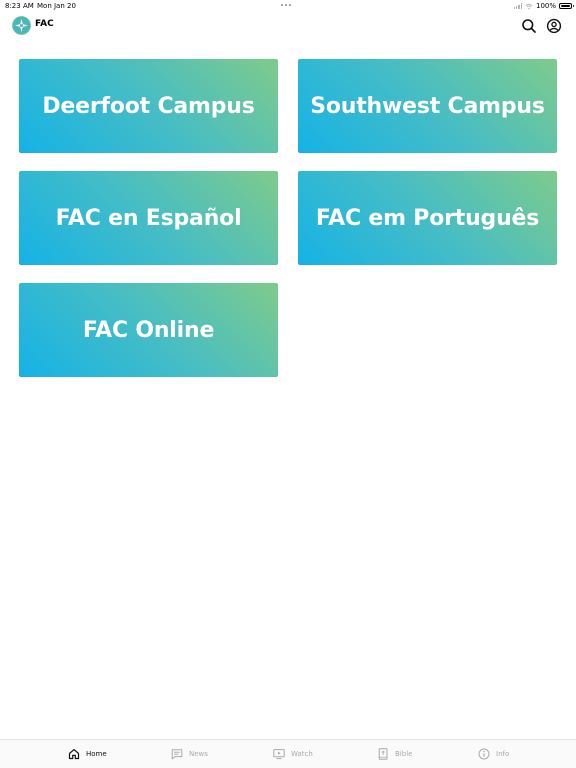 The image size is (576, 768). I want to click on watch-icon, so click(279, 754).